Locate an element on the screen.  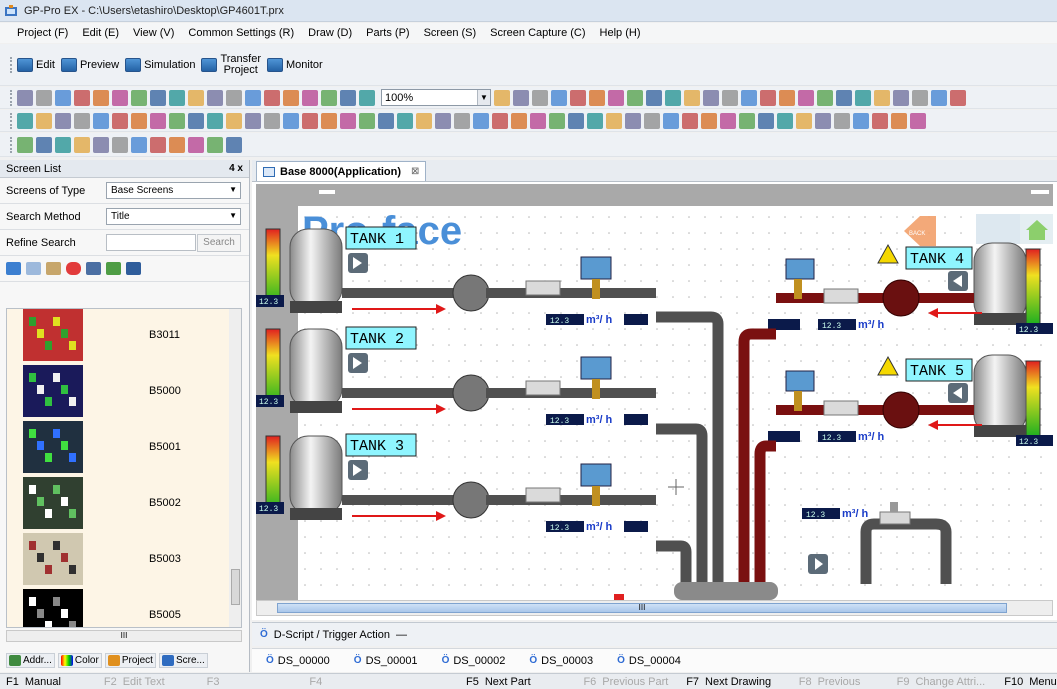
search-method-select: Title ▼ is located at coordinates (173, 216).